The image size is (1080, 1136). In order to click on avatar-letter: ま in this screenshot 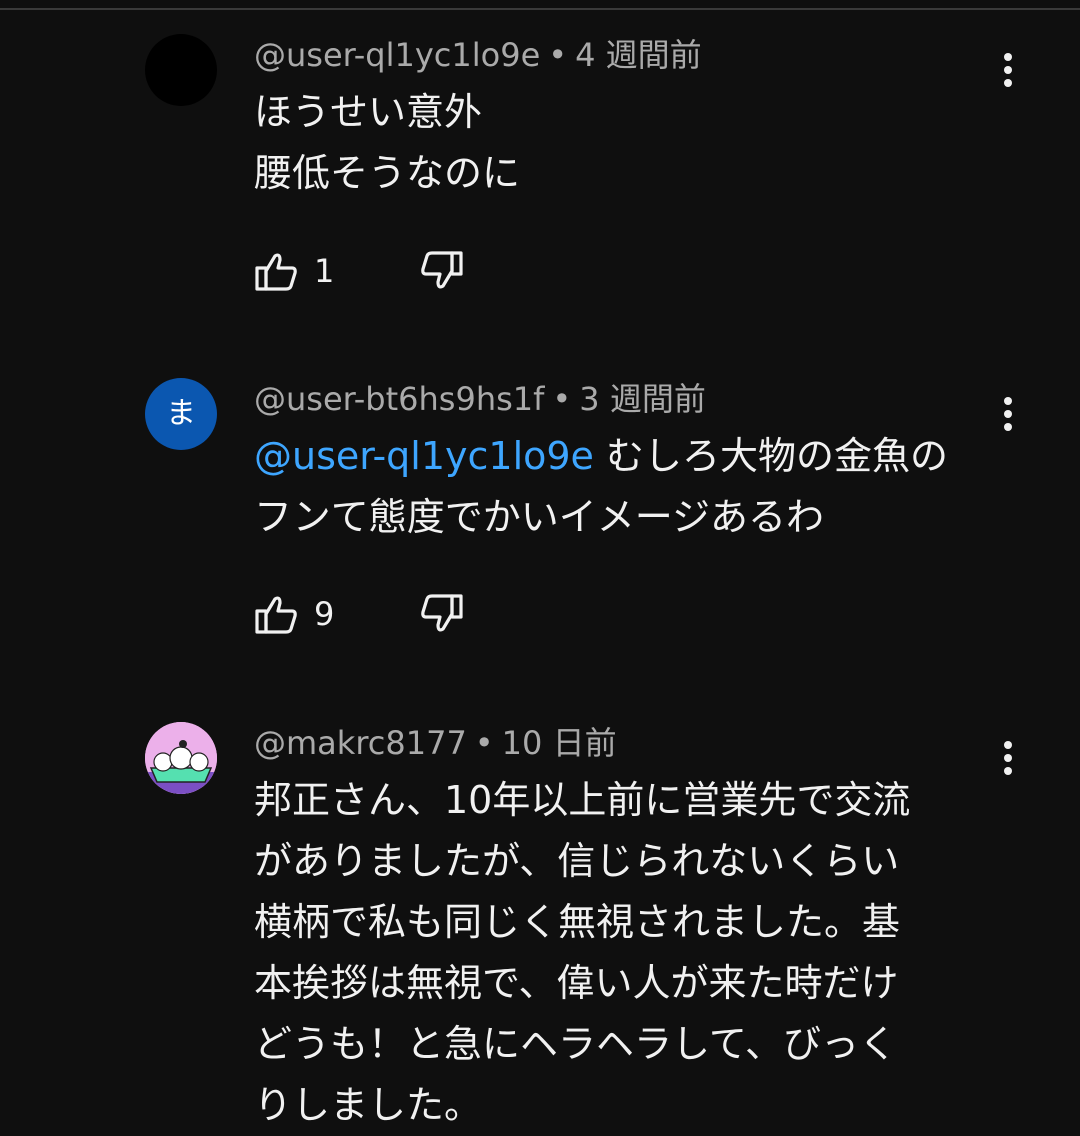, I will do `click(181, 413)`.